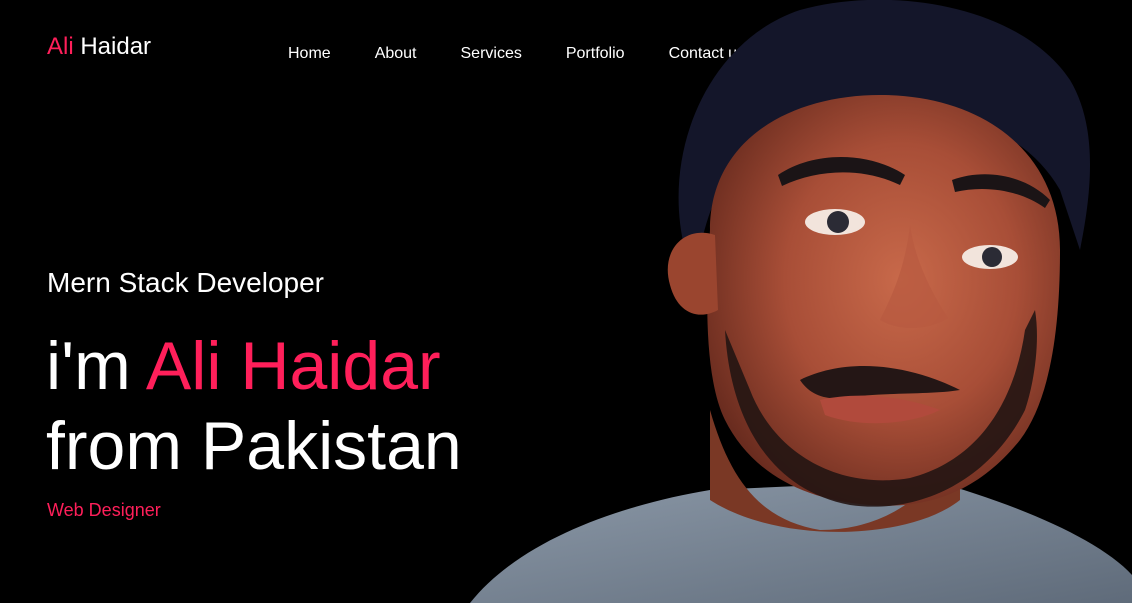 This screenshot has height=603, width=1132. Describe the element at coordinates (88, 366) in the screenshot. I see `headline-prefix: i'm` at that location.